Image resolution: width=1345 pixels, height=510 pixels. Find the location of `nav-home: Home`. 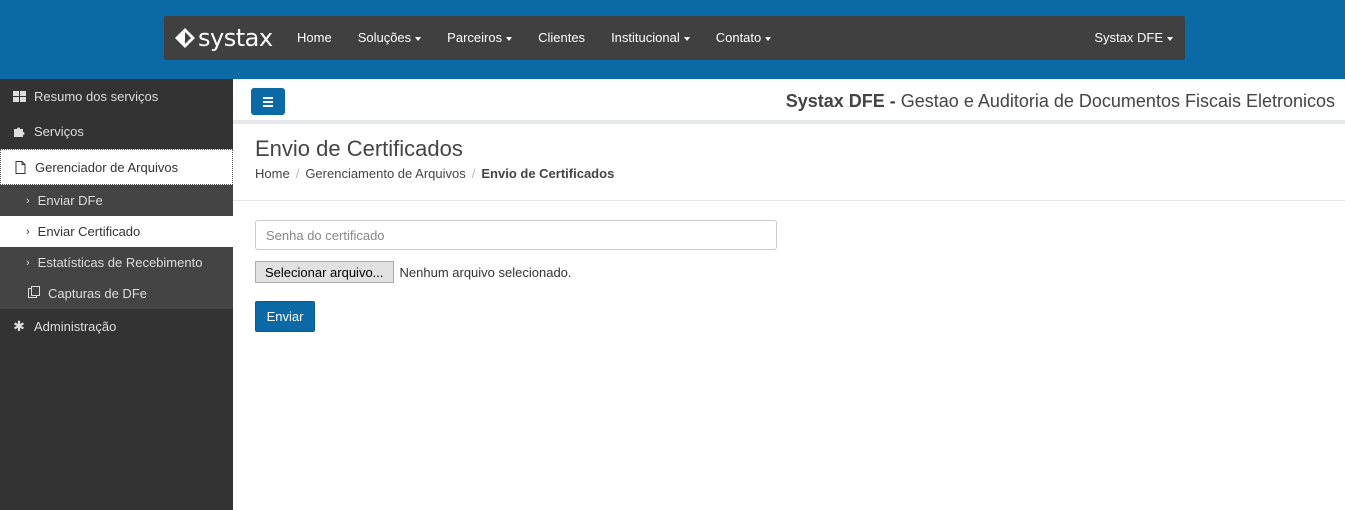

nav-home: Home is located at coordinates (314, 38).